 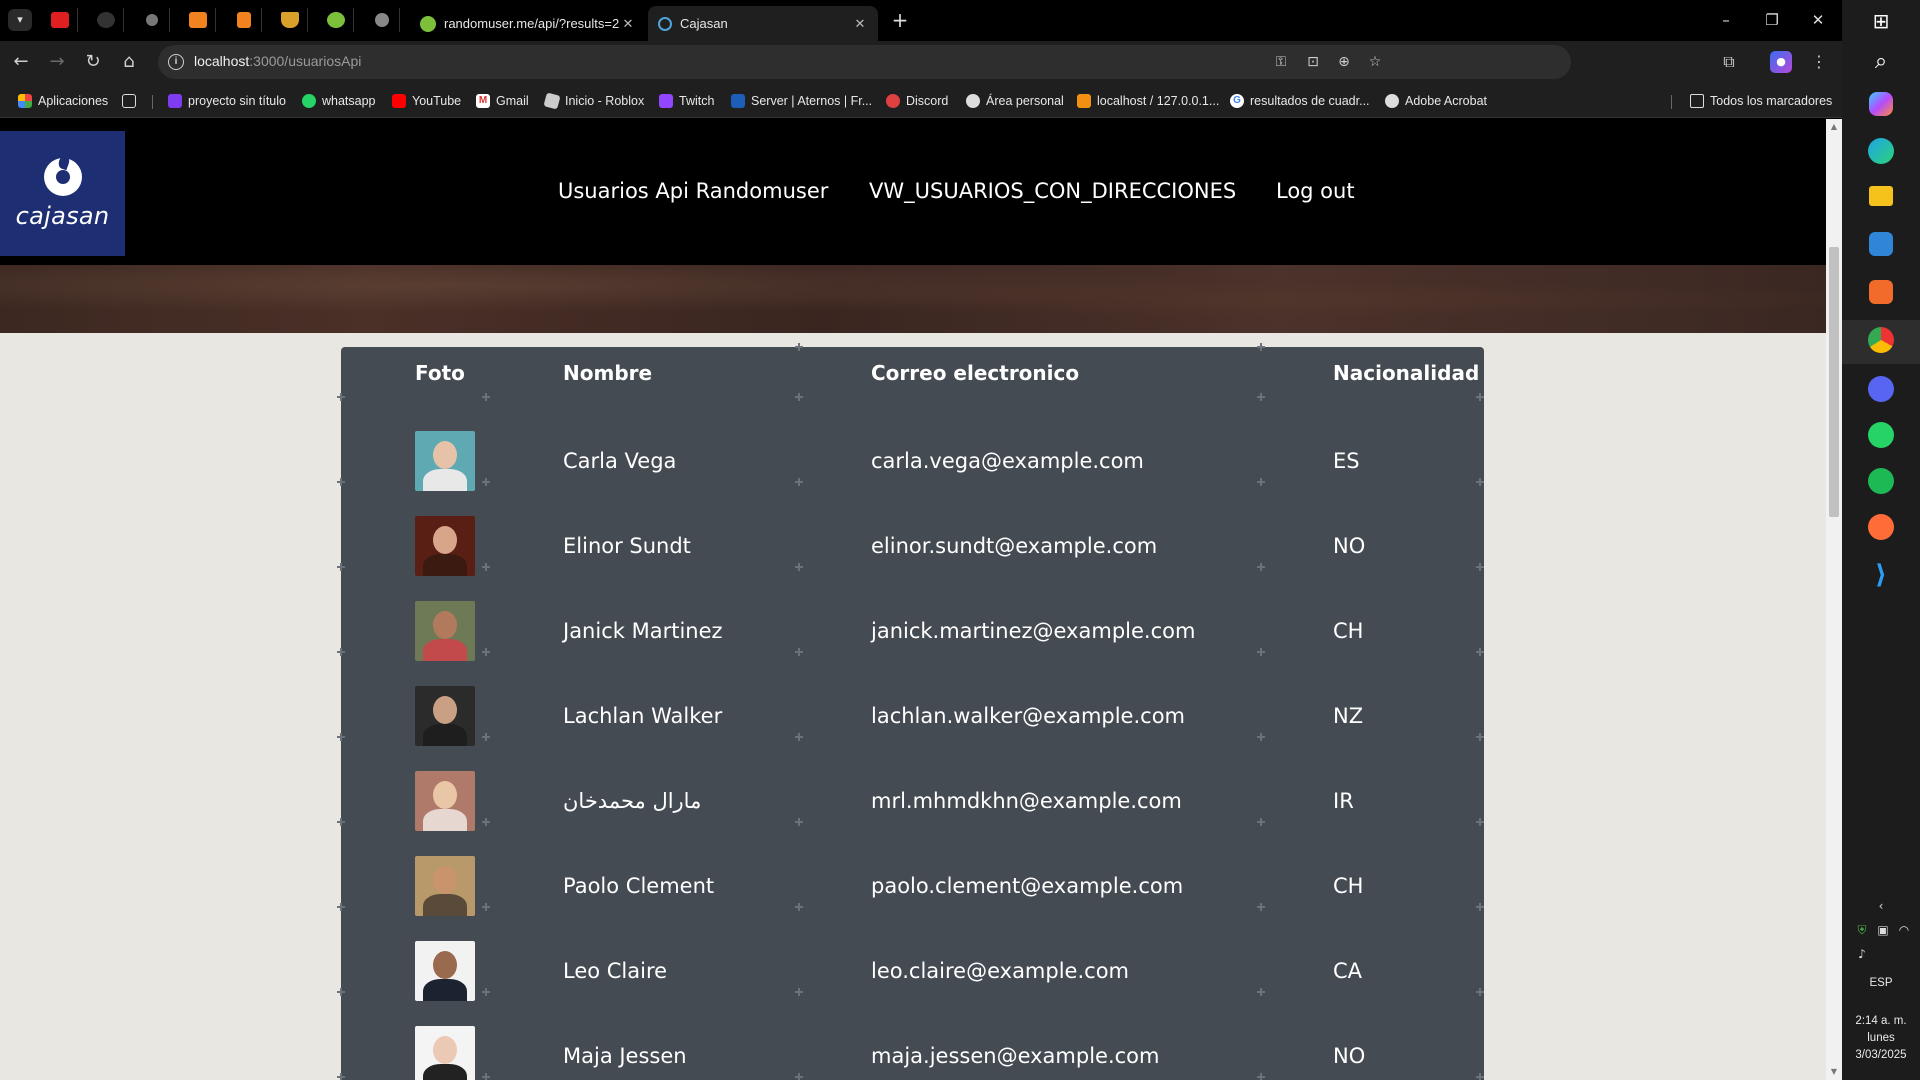 What do you see at coordinates (445, 710) in the screenshot?
I see `photo-face` at bounding box center [445, 710].